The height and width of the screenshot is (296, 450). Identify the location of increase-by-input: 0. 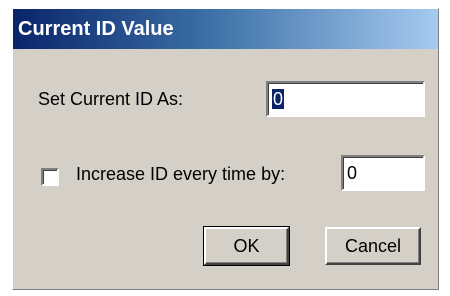
(383, 173).